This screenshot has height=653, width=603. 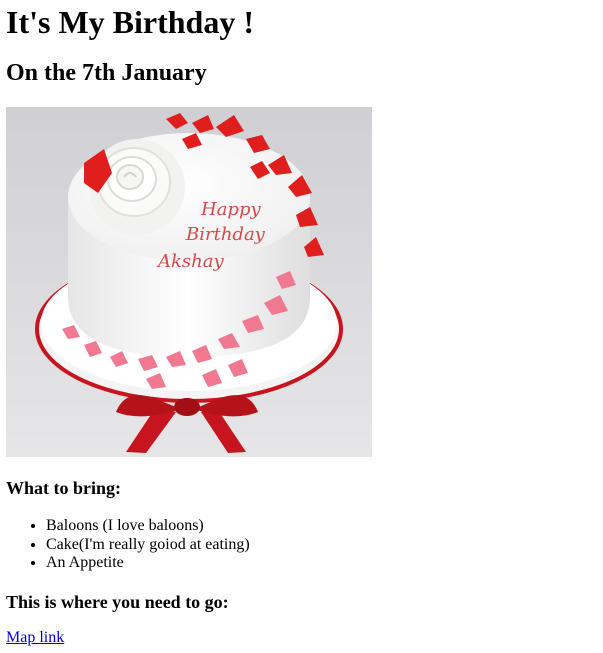 I want to click on svg-text: Akshay, so click(x=190, y=261).